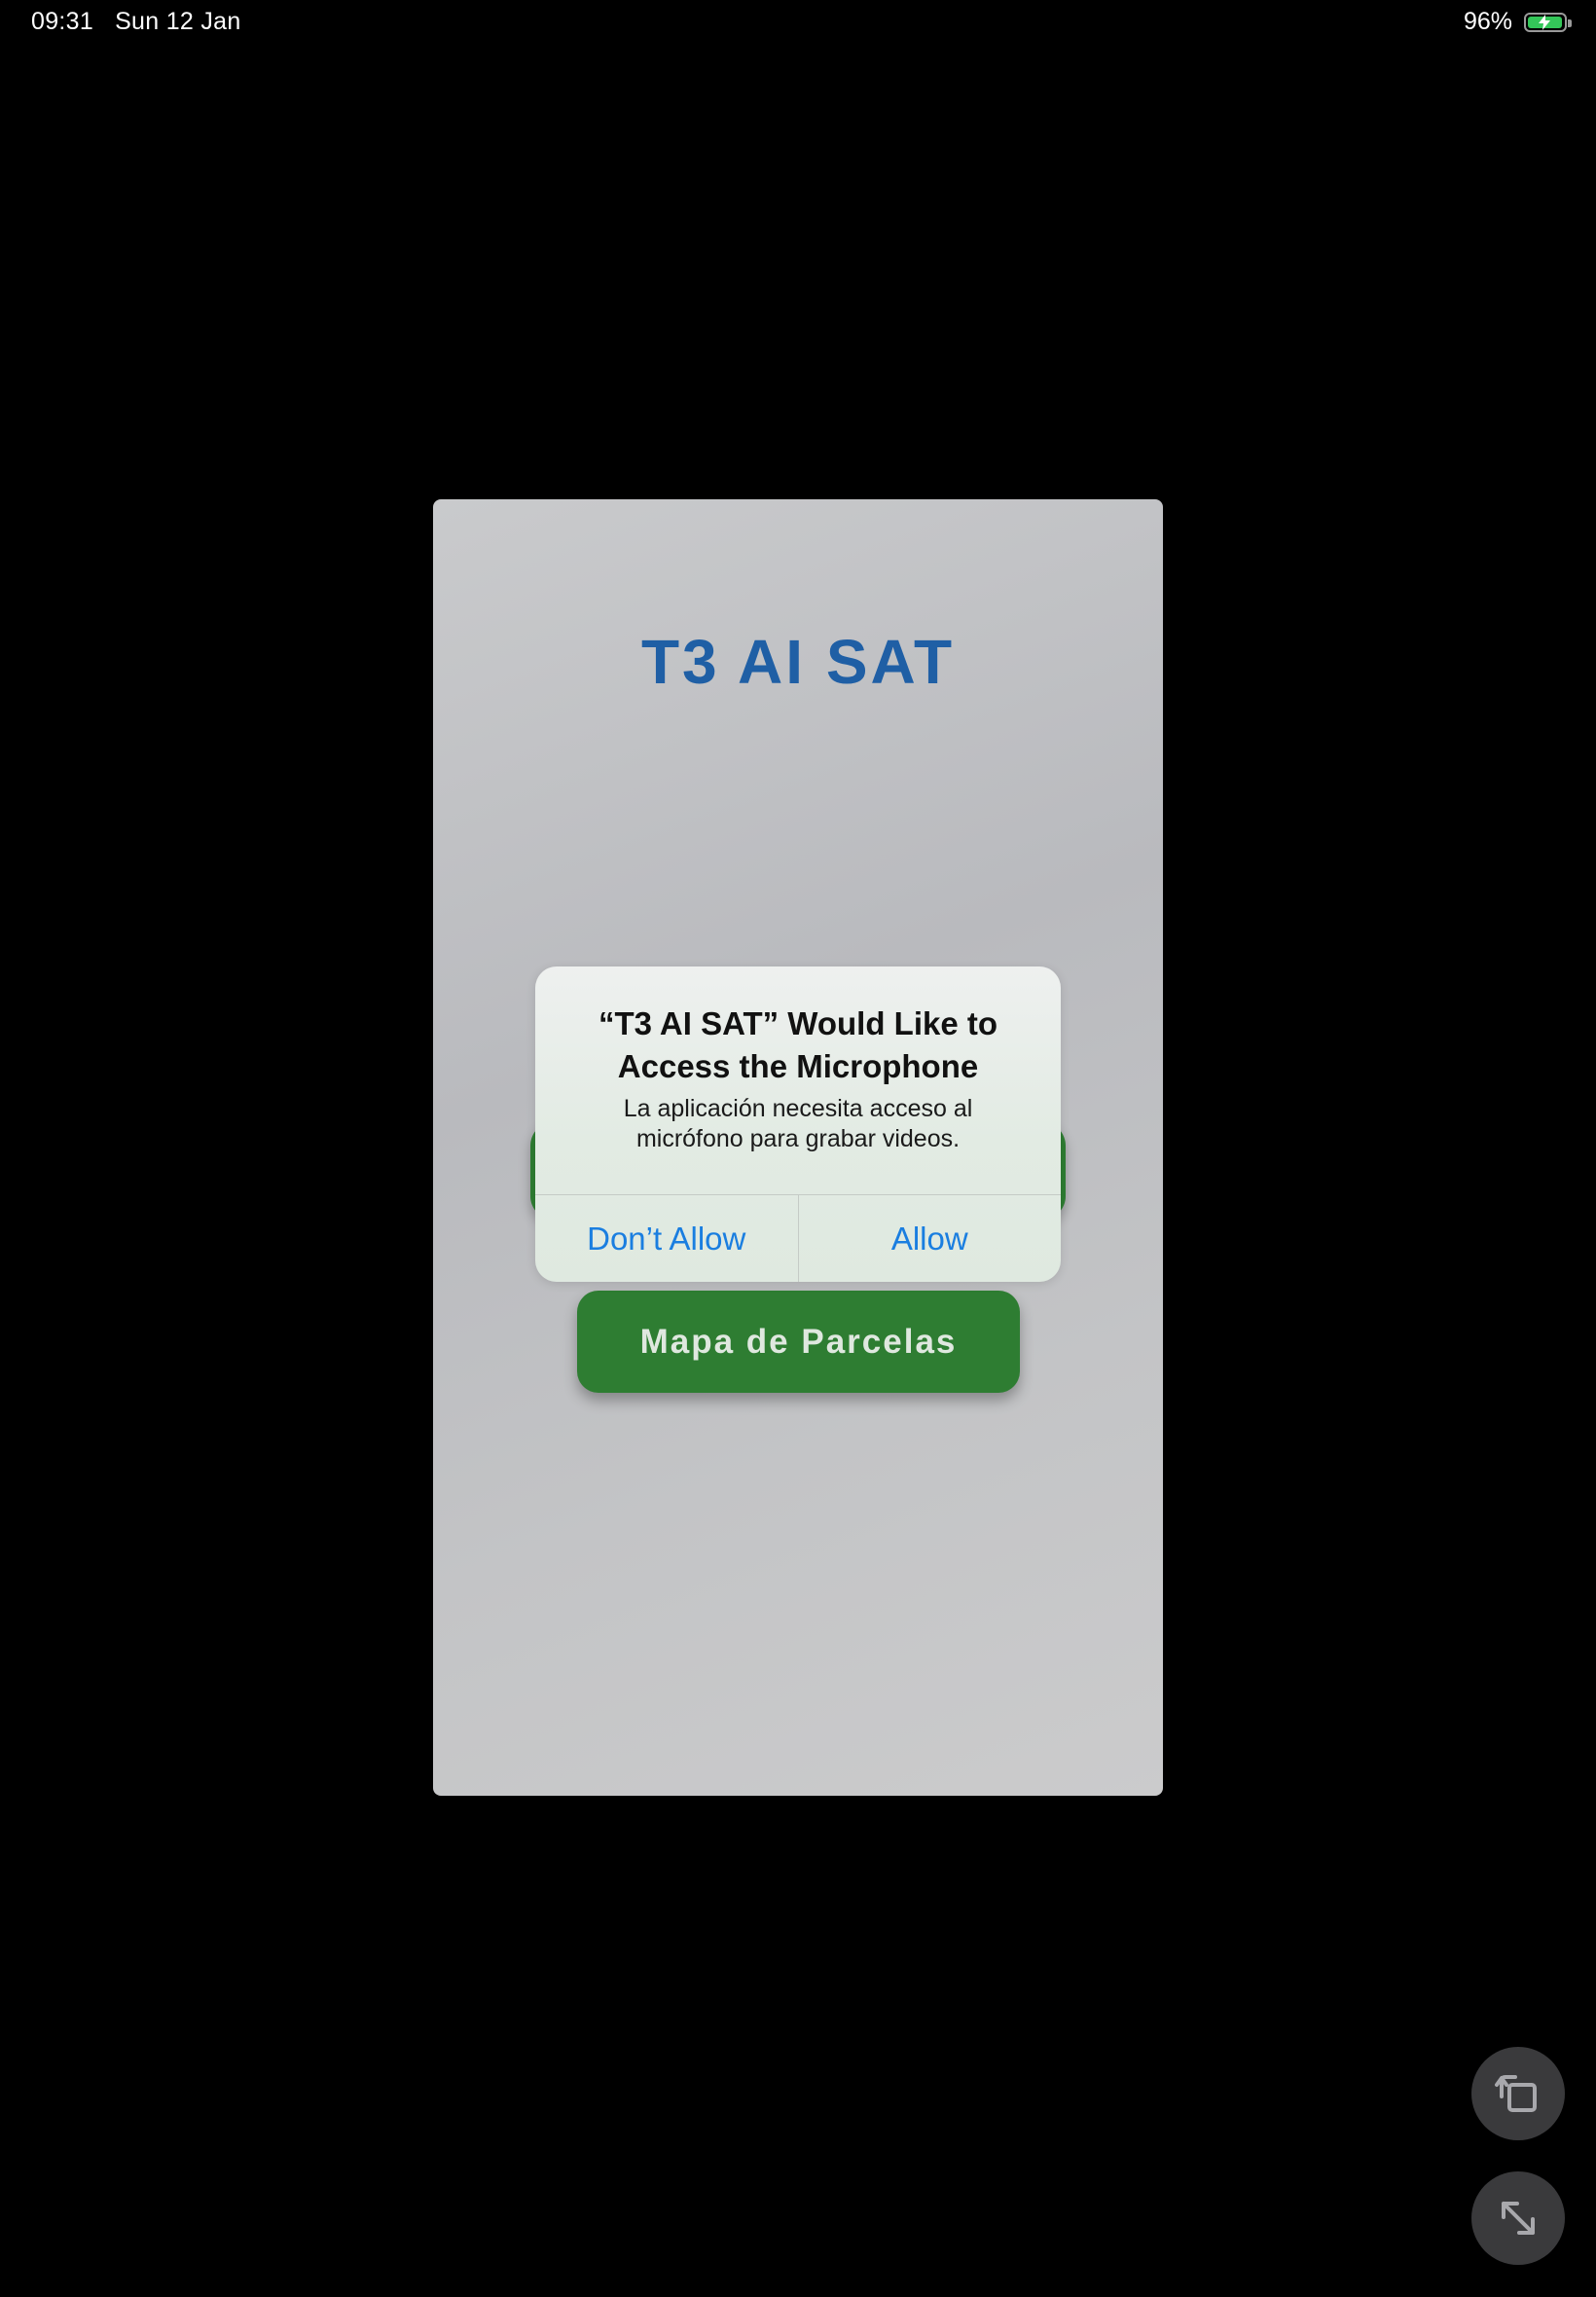 This screenshot has height=2297, width=1596. What do you see at coordinates (178, 21) in the screenshot?
I see `status-date: Sun 12 Jan` at bounding box center [178, 21].